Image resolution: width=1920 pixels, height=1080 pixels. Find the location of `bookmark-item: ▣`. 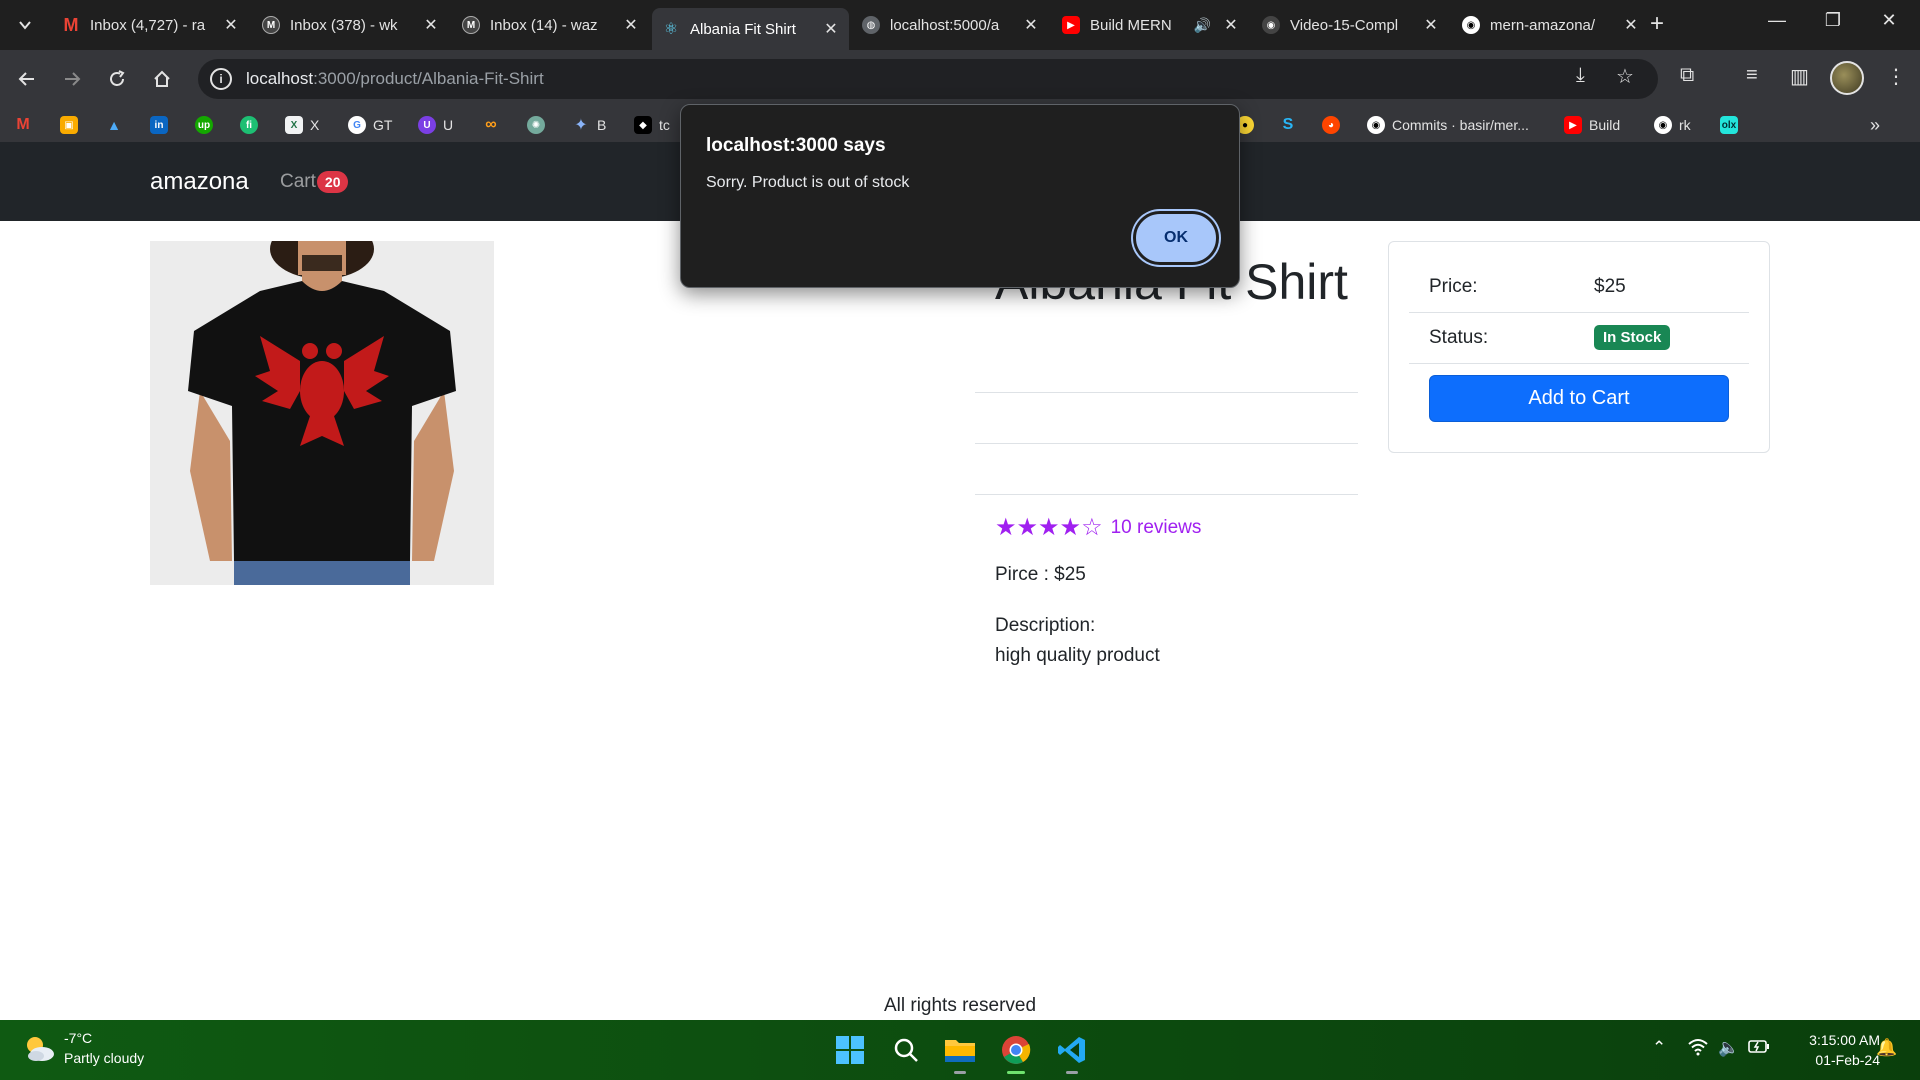

bookmark-item: ▣ is located at coordinates (72, 125).